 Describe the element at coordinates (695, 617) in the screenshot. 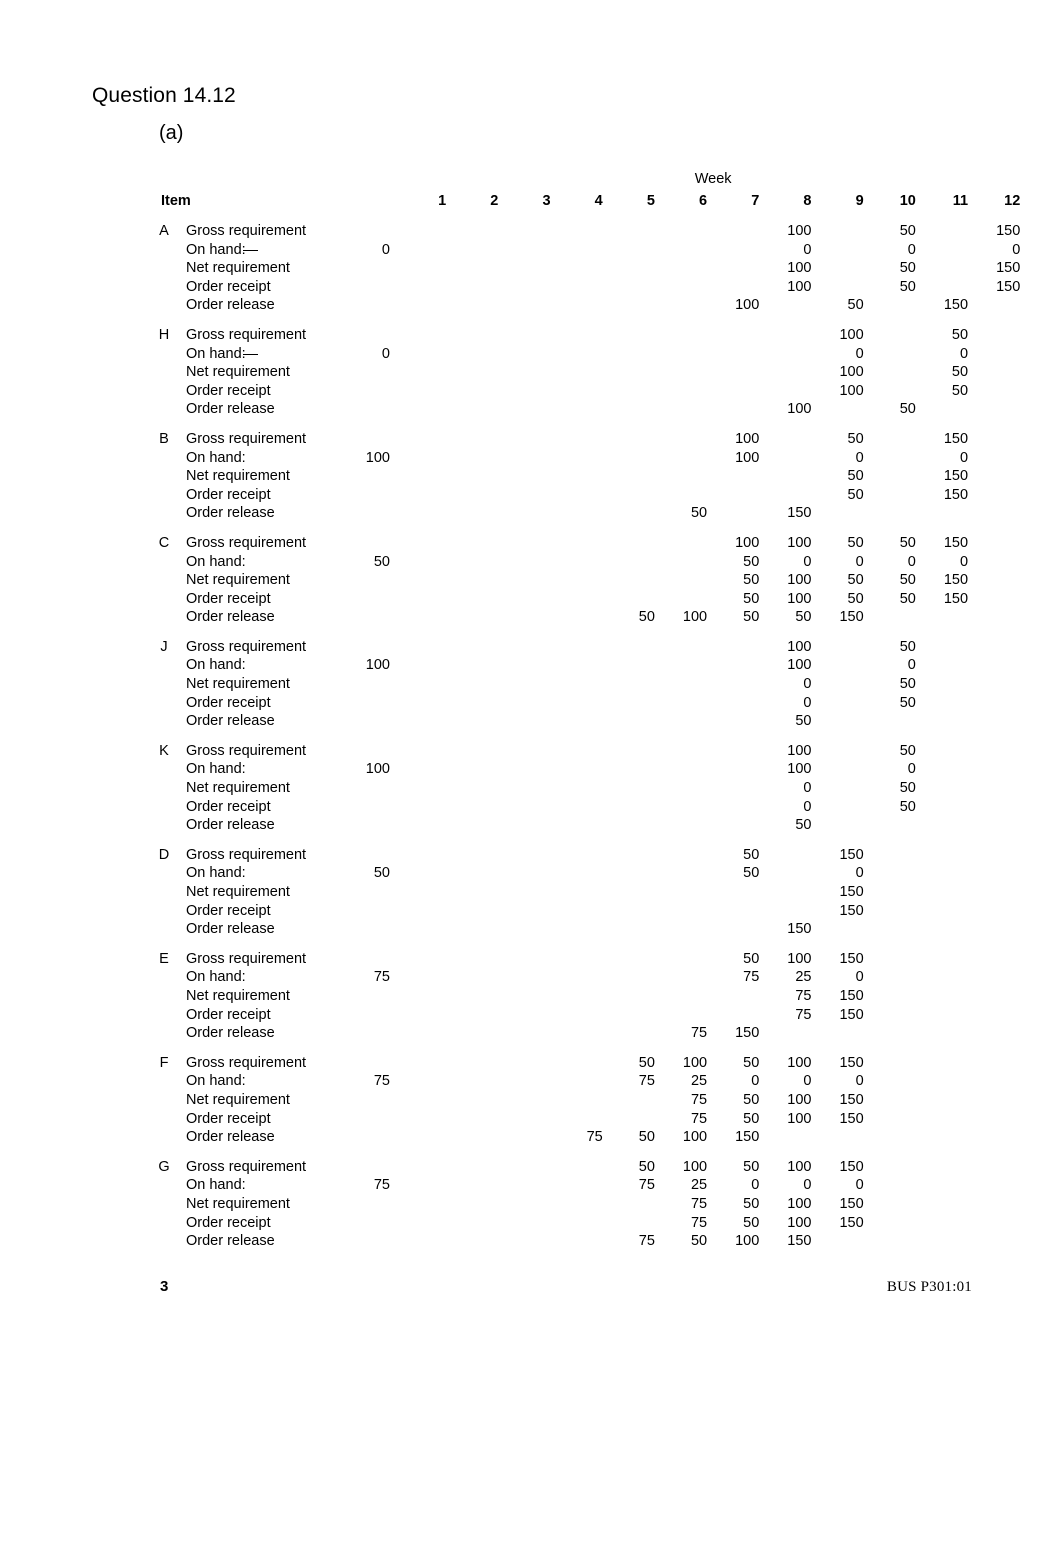

I see `cell-C-release-wk6: 100` at that location.